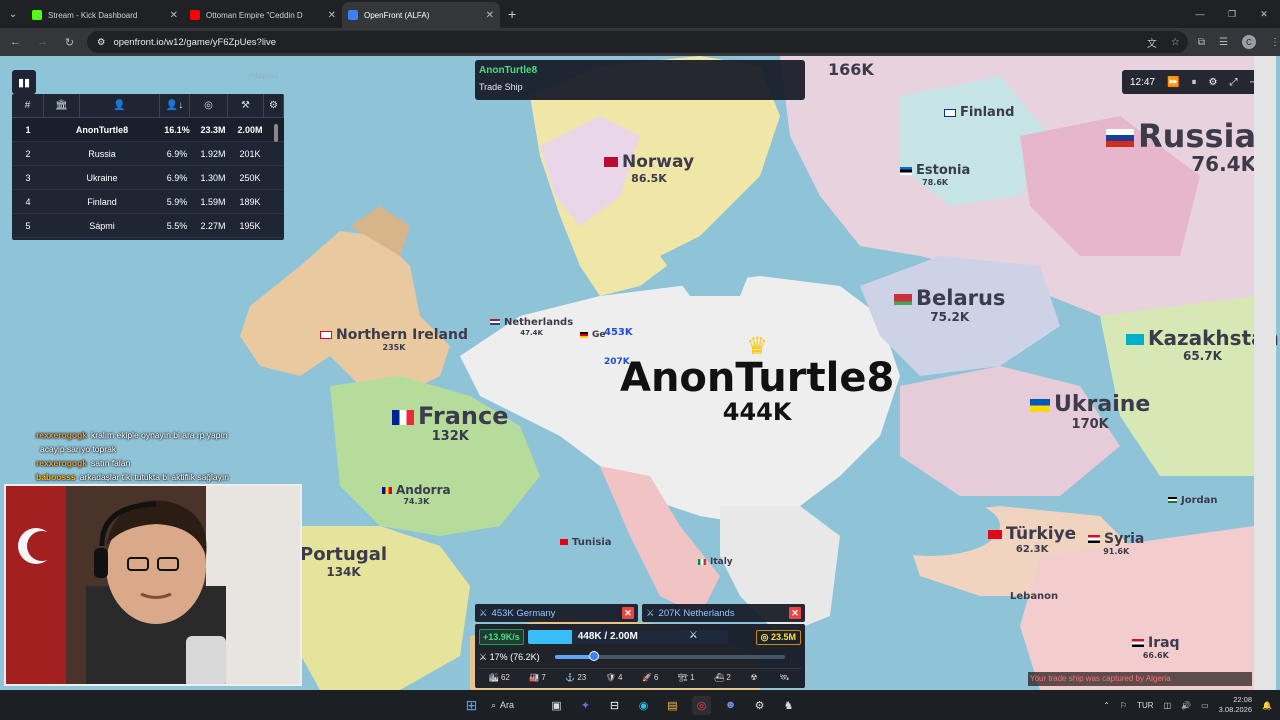  I want to click on building-count: ☢, so click(754, 677).